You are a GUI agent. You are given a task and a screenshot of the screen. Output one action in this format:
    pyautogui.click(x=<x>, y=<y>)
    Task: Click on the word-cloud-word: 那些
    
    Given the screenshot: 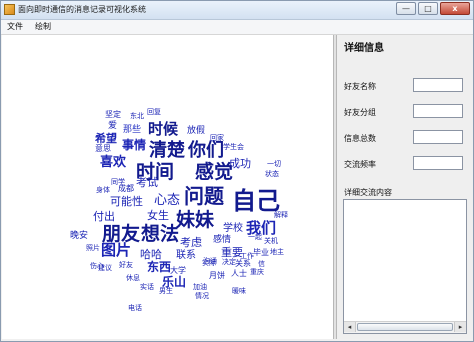 What is the action you would take?
    pyautogui.click(x=132, y=130)
    